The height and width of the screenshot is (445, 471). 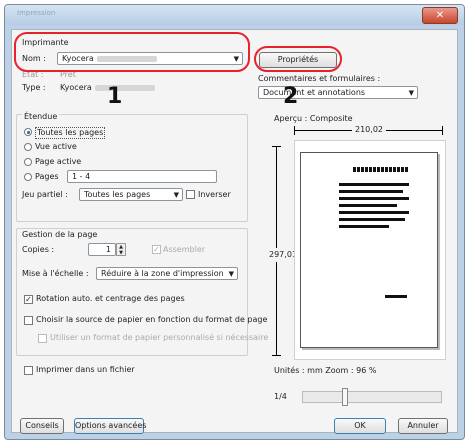 What do you see at coordinates (325, 370) in the screenshot?
I see `units-zoom-label: Unités : mm Zoom : 96 %` at bounding box center [325, 370].